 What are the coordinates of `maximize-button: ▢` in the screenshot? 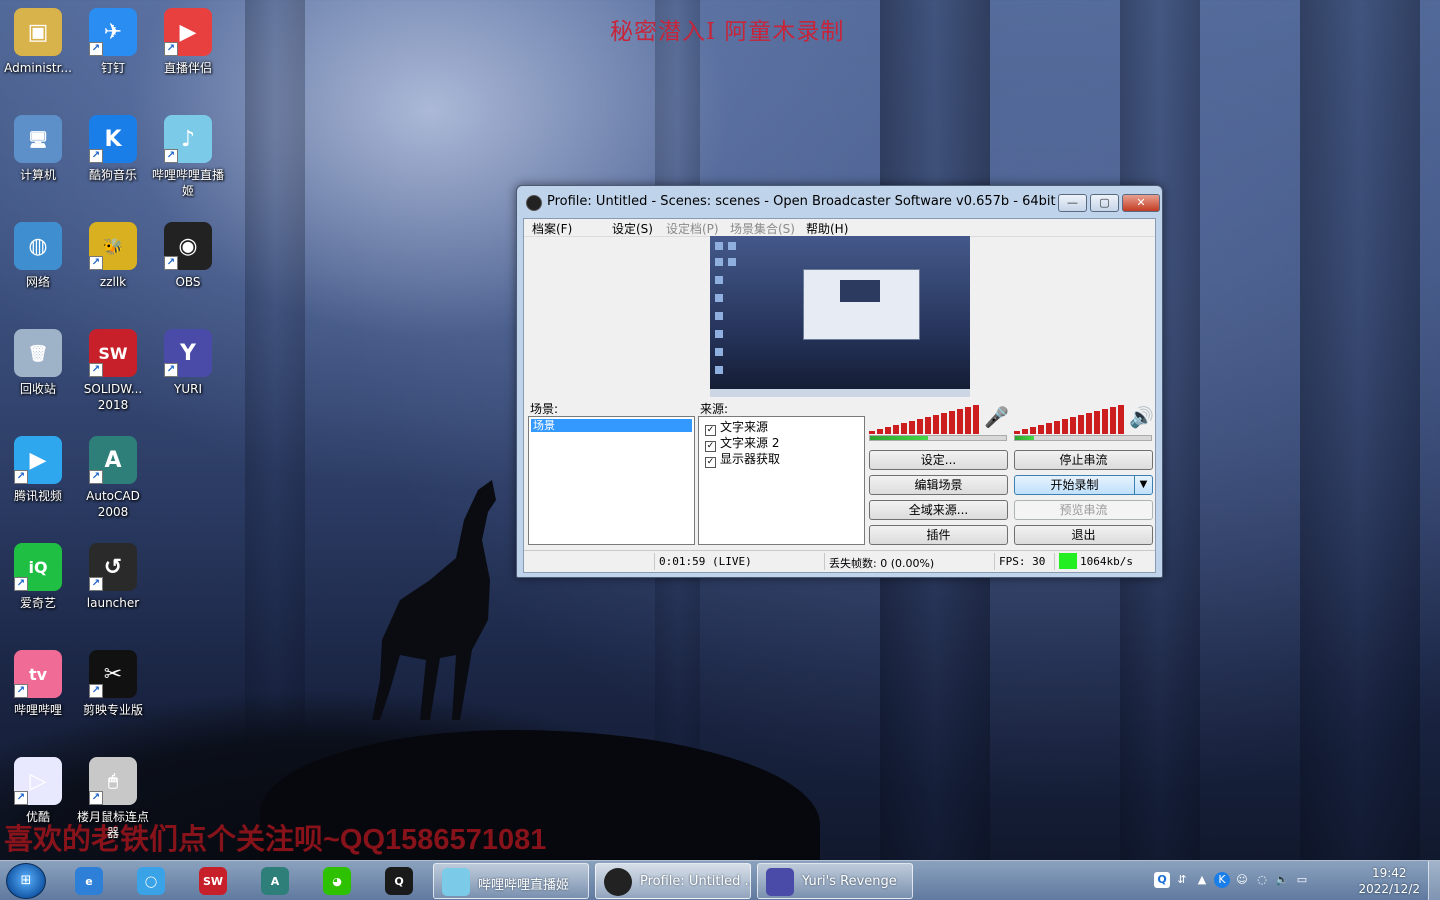 It's located at (1104, 203).